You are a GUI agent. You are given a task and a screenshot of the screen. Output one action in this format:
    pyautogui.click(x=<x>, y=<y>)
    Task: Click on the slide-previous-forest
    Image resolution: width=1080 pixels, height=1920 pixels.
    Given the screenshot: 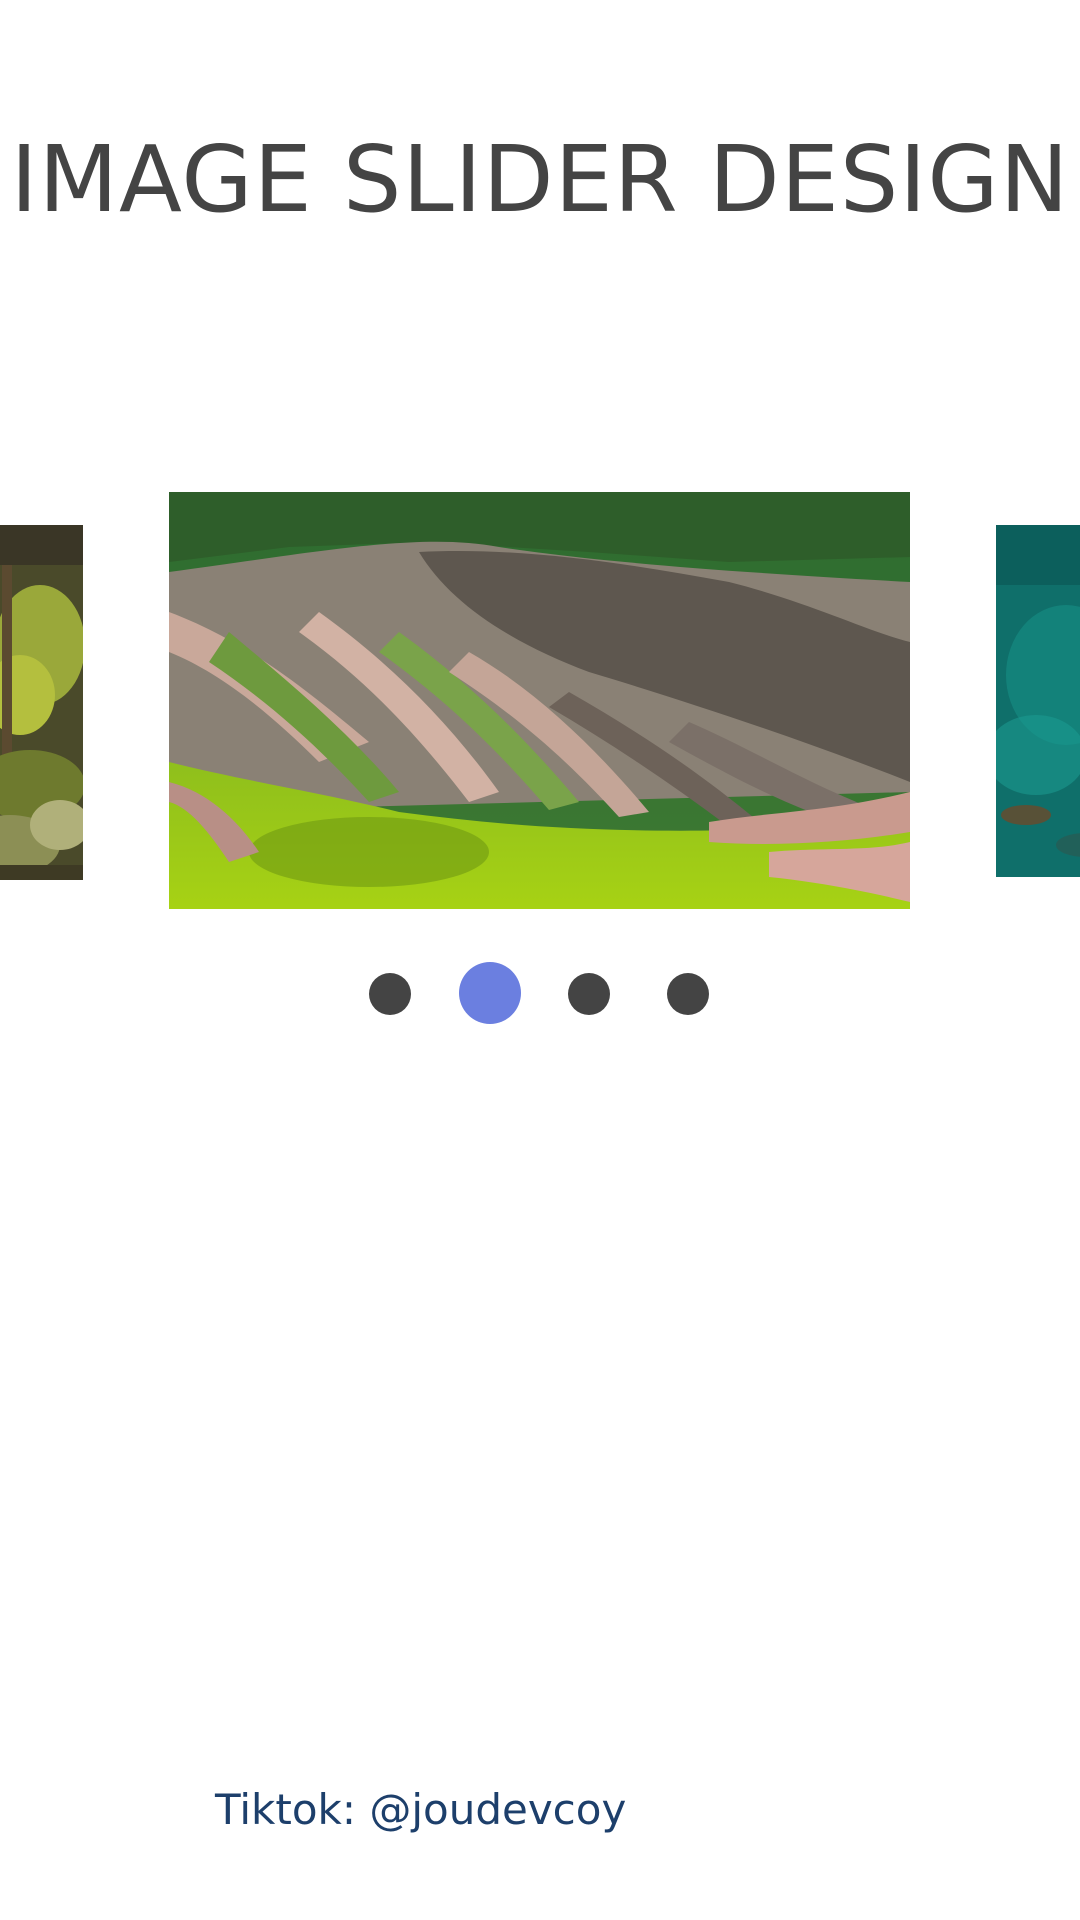 What is the action you would take?
    pyautogui.click(x=41, y=702)
    